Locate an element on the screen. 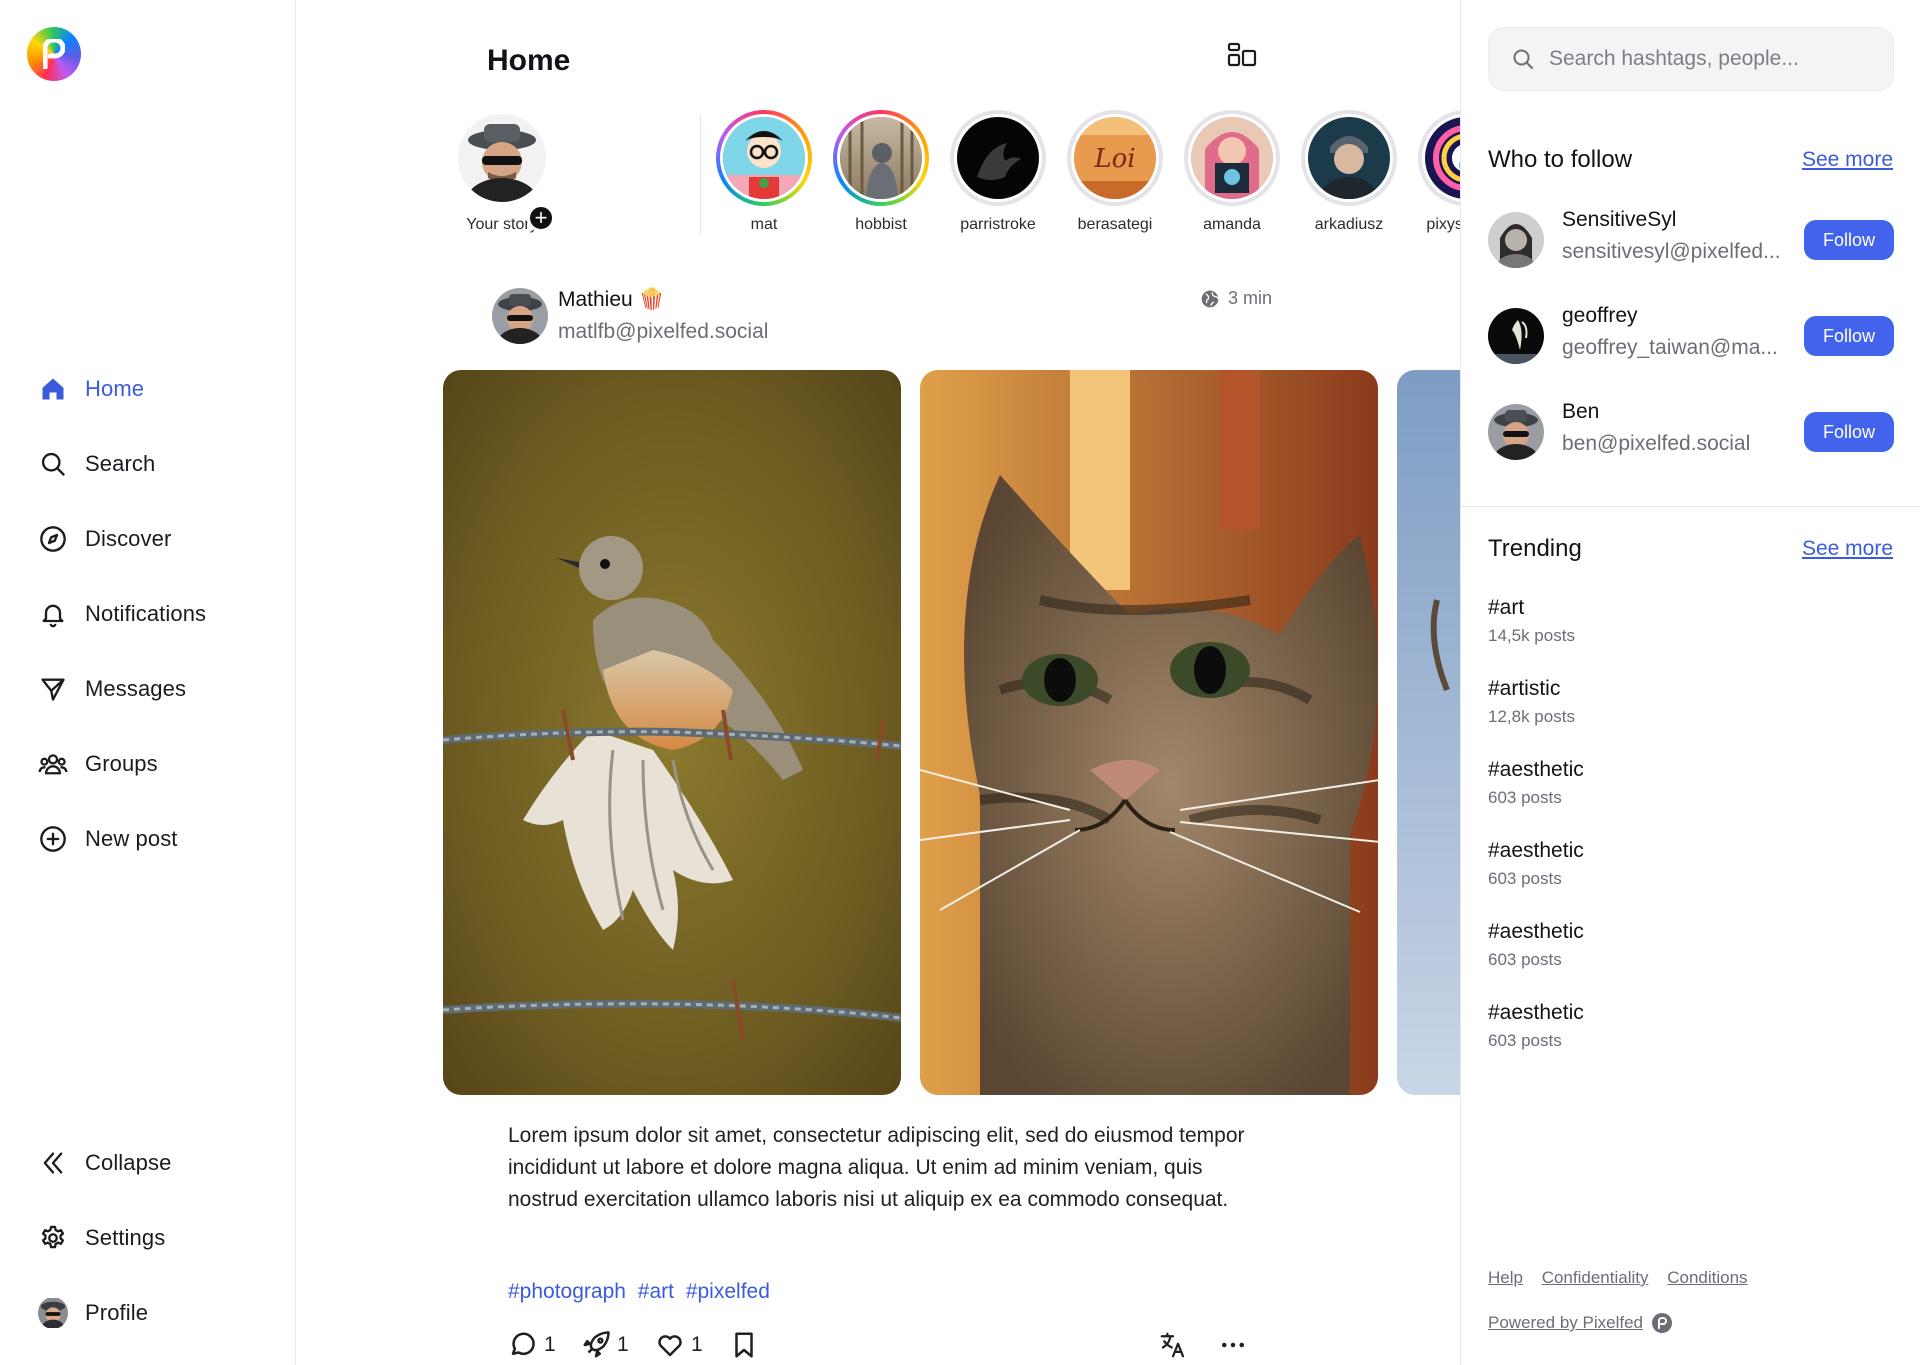 The image size is (1920, 1365). story-item: pixyssnaps is located at coordinates (1435, 172).